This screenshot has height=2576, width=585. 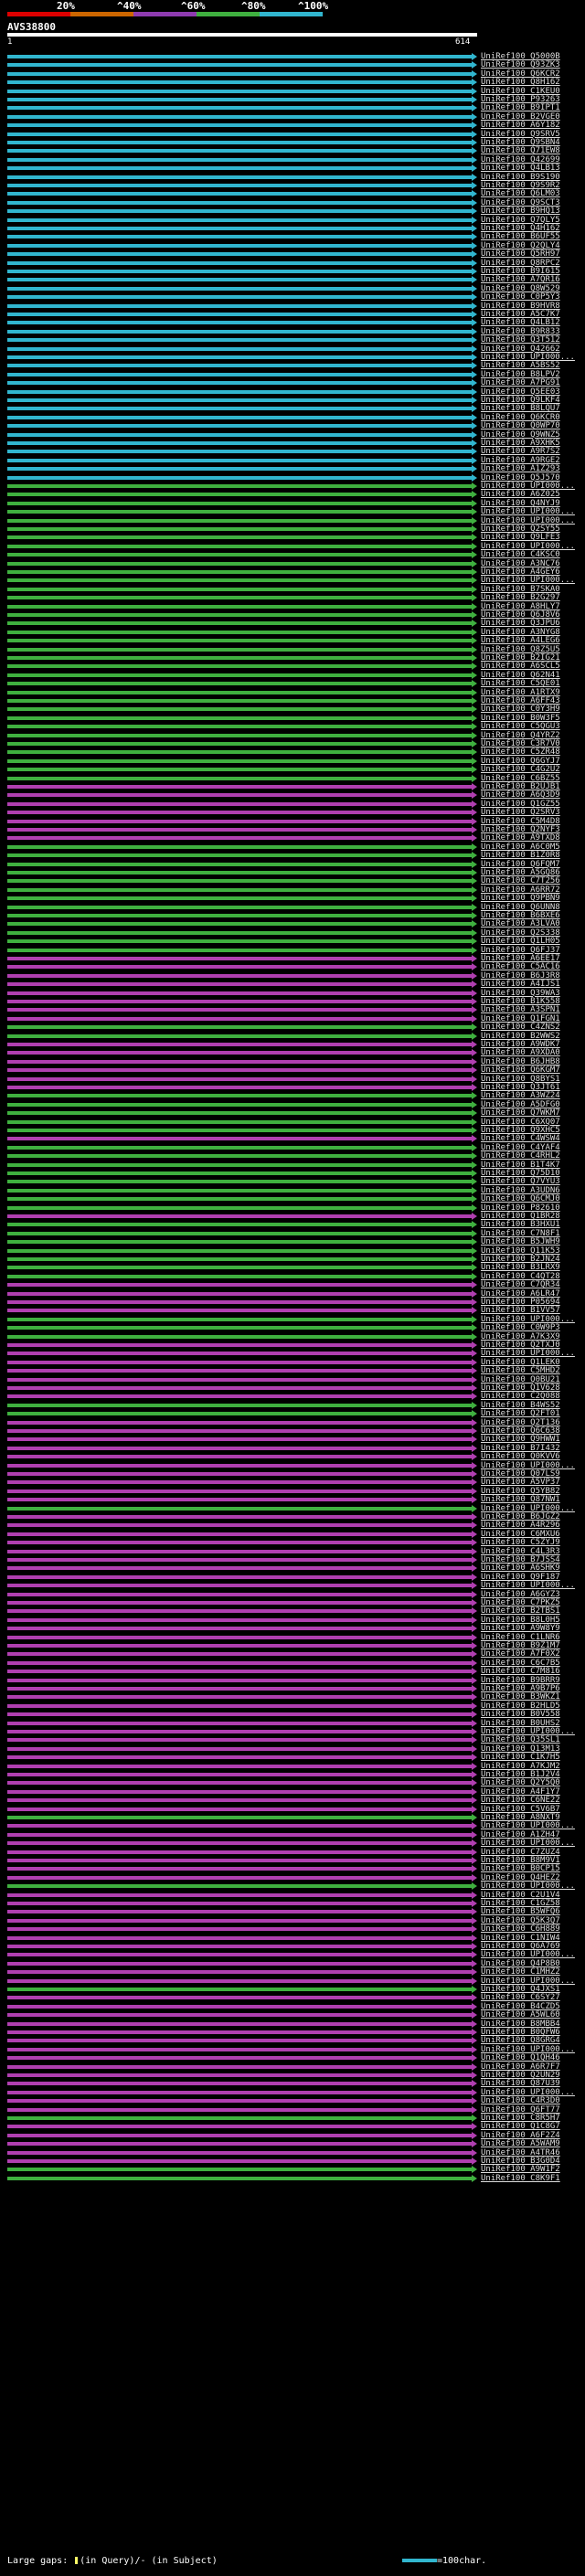 I want to click on hit-row: UniRef100_C8K9F1, so click(x=293, y=2178).